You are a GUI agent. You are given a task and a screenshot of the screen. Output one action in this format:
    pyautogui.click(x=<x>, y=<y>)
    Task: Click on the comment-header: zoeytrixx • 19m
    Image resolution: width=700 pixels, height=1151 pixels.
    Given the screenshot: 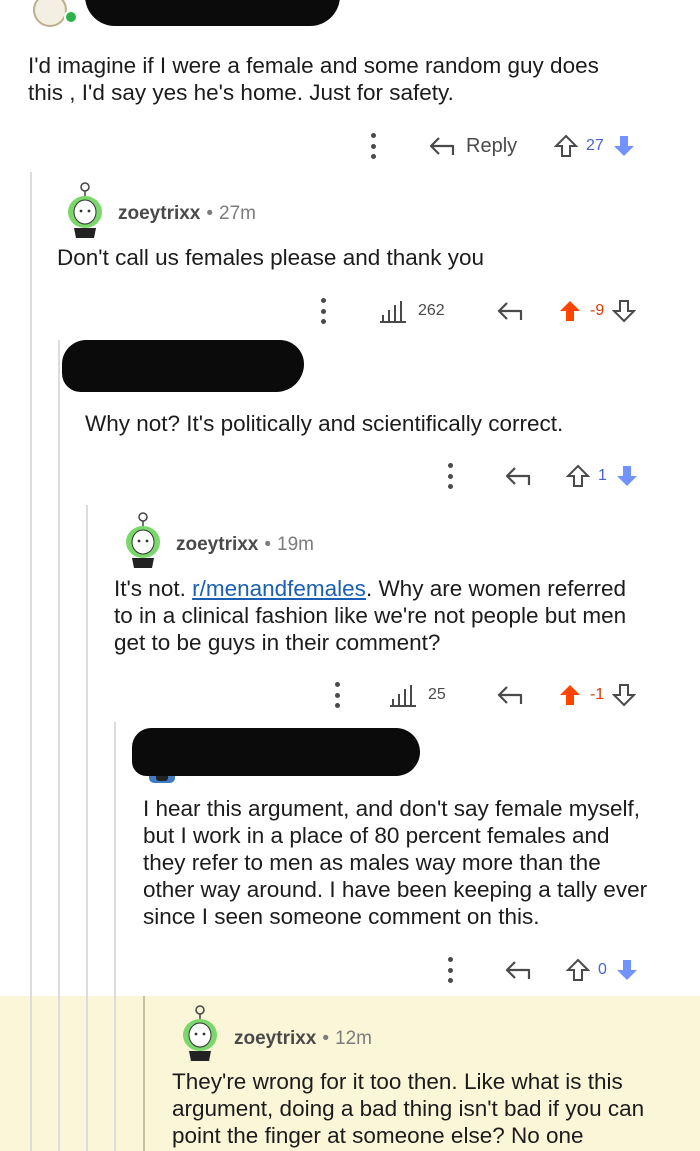 What is the action you would take?
    pyautogui.click(x=245, y=545)
    